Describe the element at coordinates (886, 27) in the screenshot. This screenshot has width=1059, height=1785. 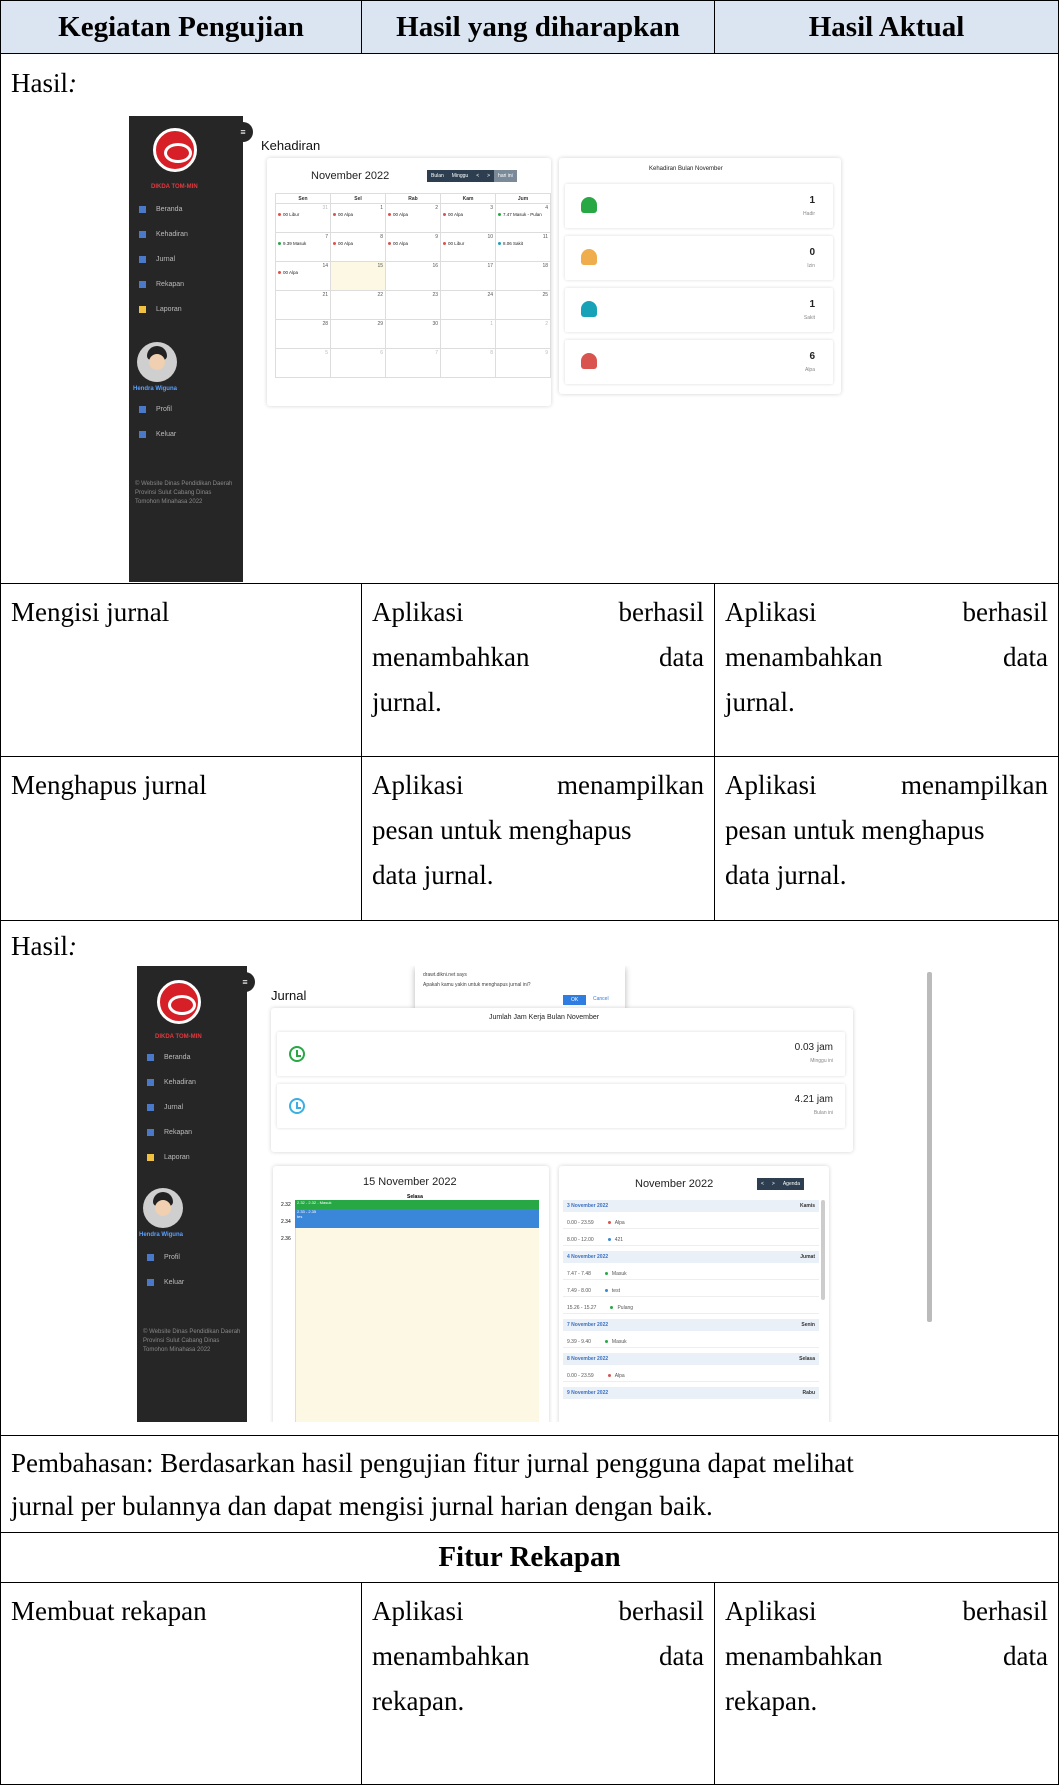
I see `header-aktual: Hasil Aktual` at that location.